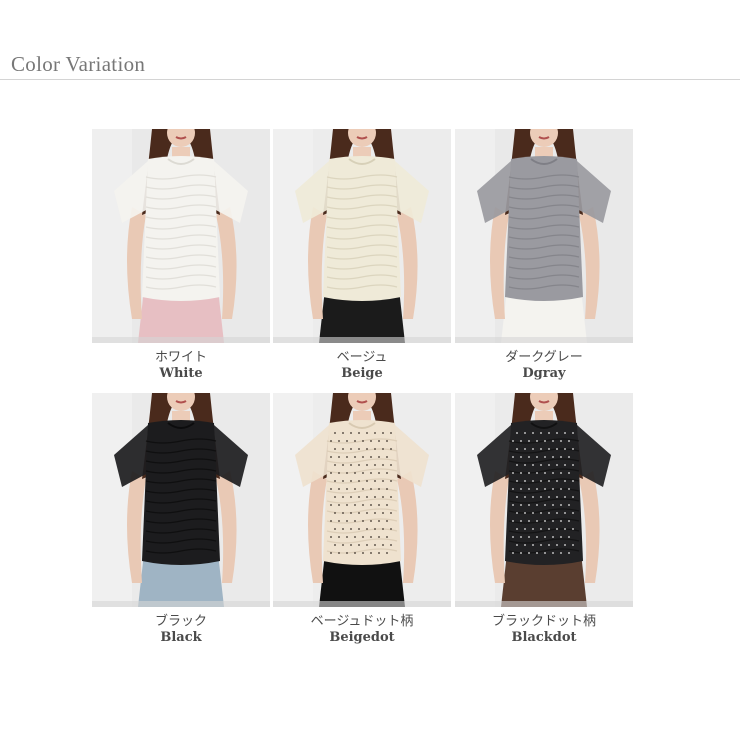 The image size is (740, 740). I want to click on variant-card-blackdot: ブラックドット柄 Blackdot, so click(544, 519).